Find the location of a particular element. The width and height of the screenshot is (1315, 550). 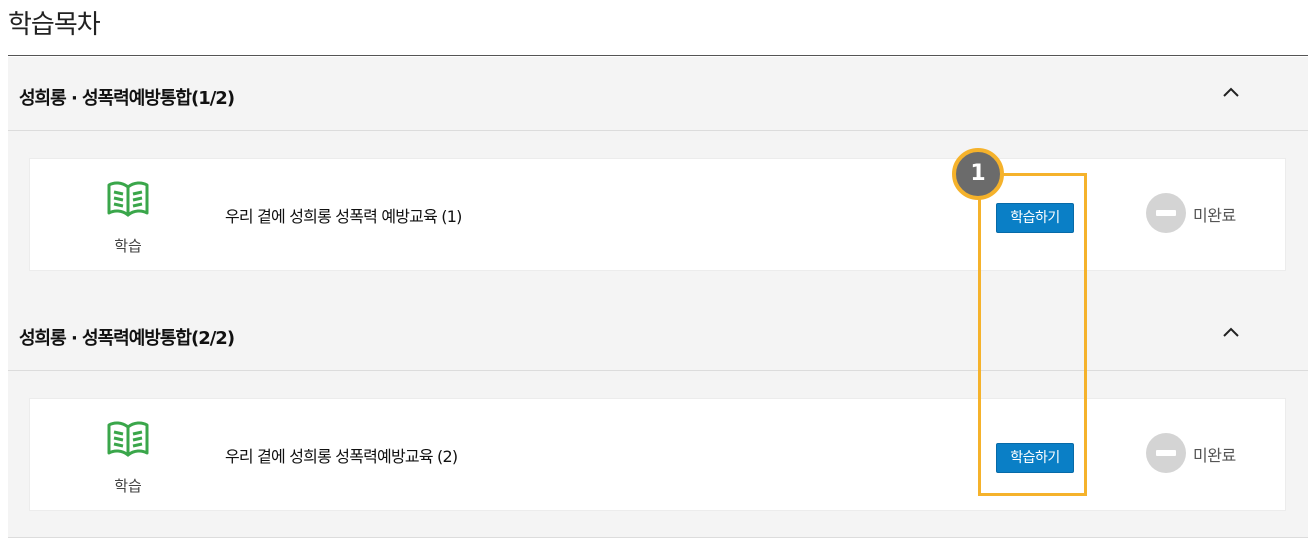

section-title: 성희롱 · 성폭력예방통합(1/2) is located at coordinates (127, 98).